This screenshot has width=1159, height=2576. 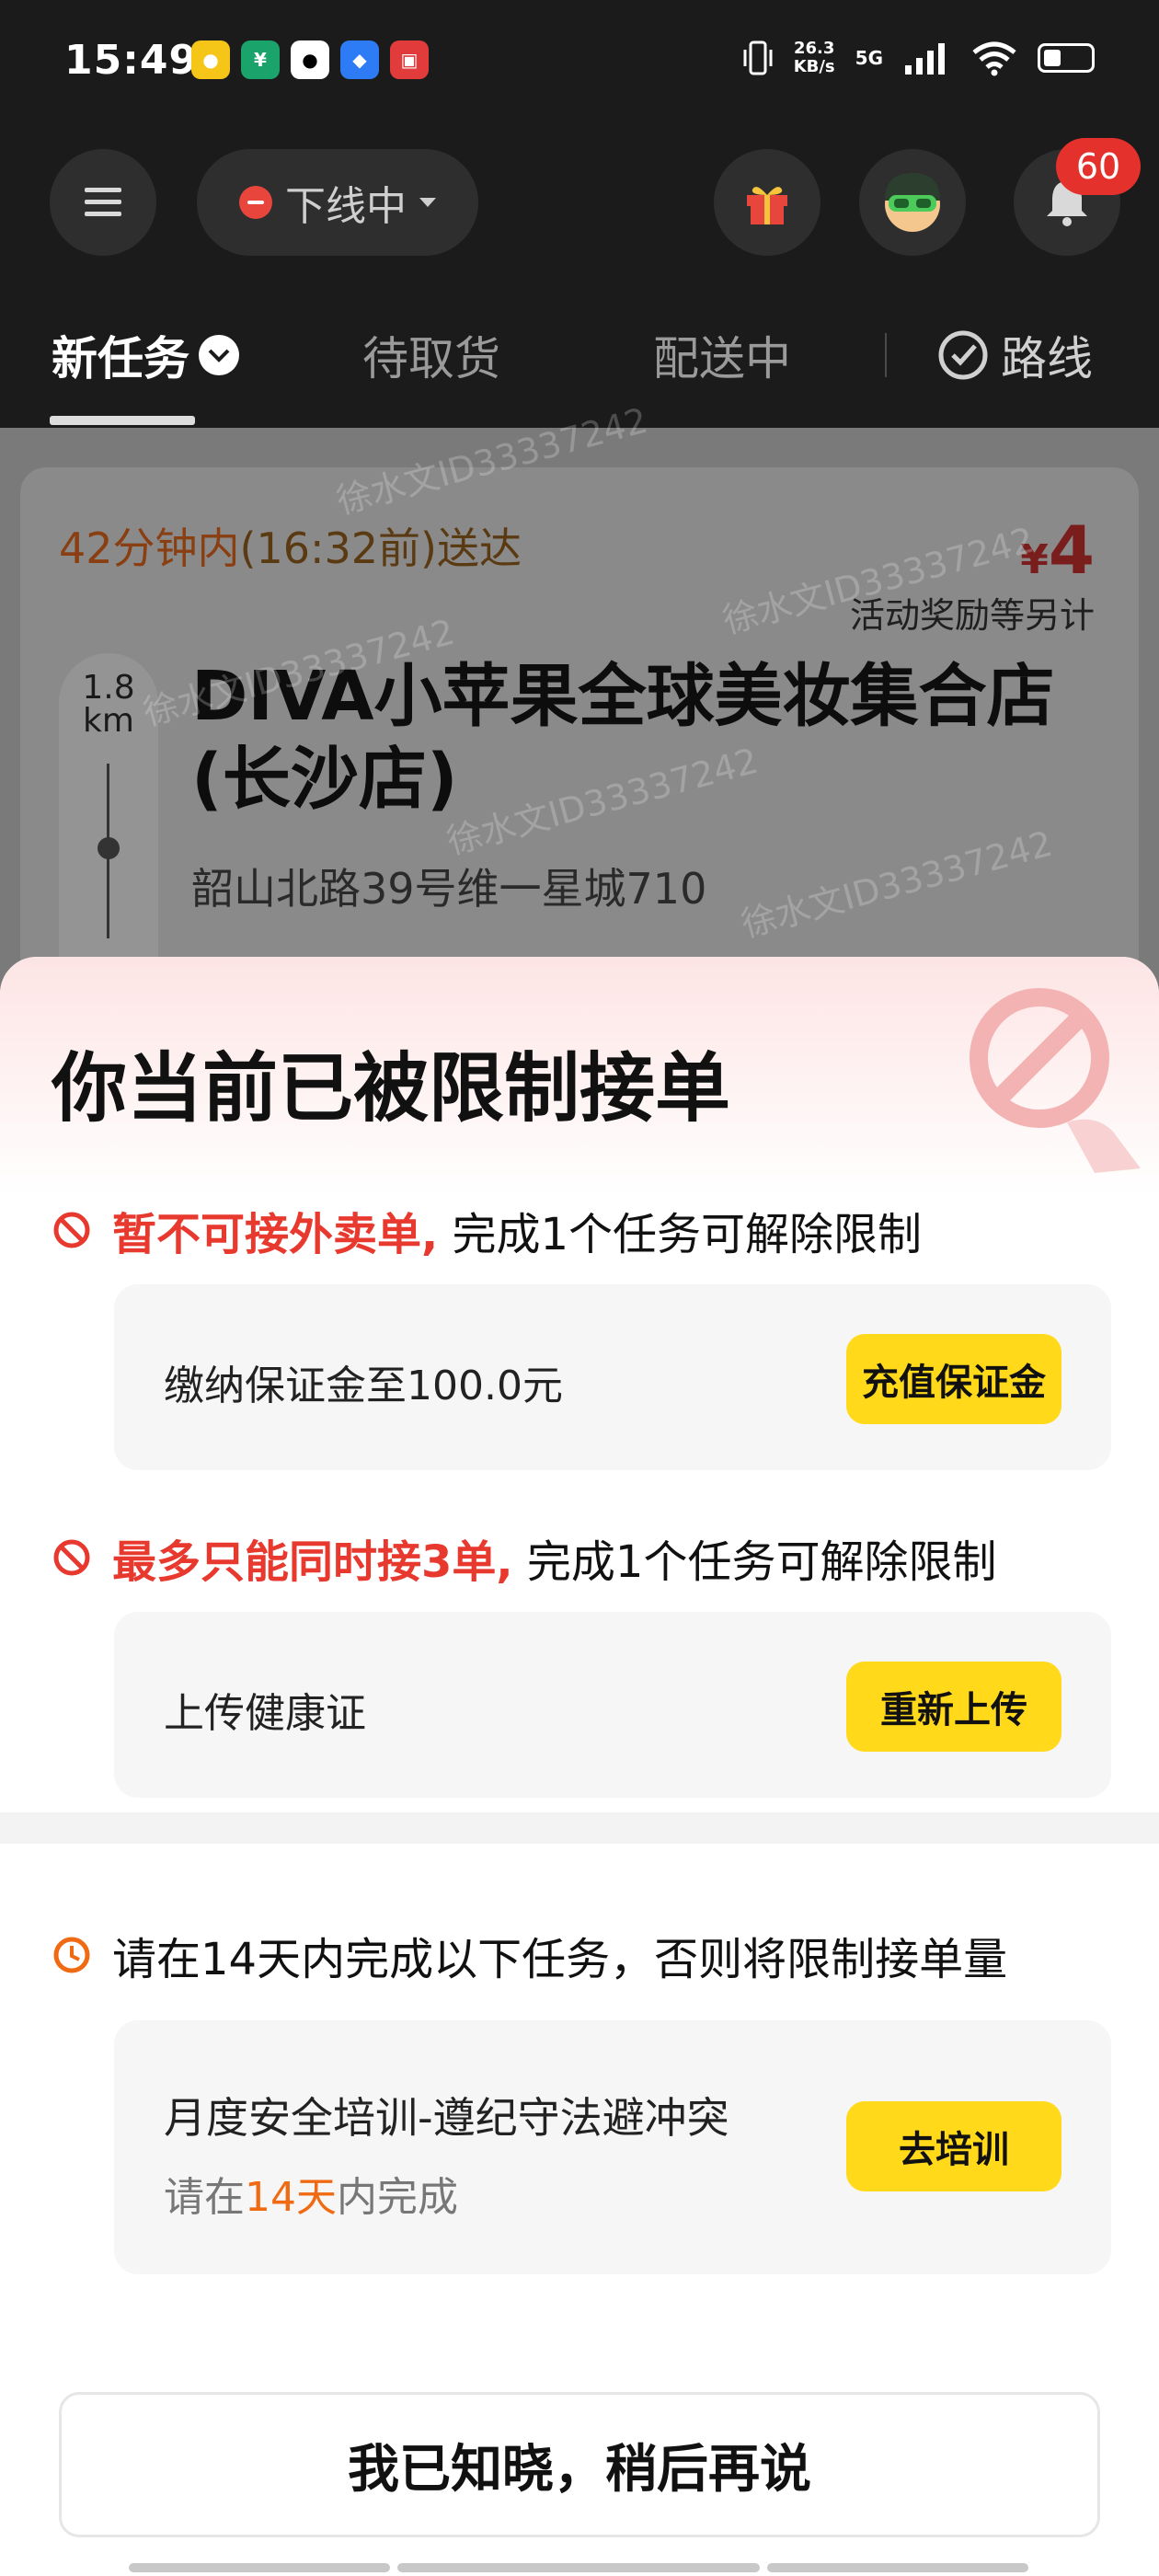 I want to click on gesture-nav-bar, so click(x=578, y=2567).